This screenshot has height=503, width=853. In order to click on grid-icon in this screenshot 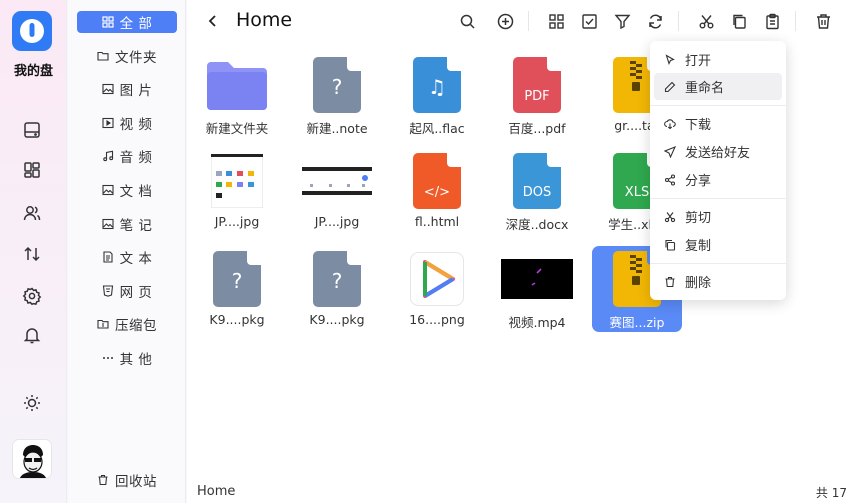, I will do `click(107, 22)`.